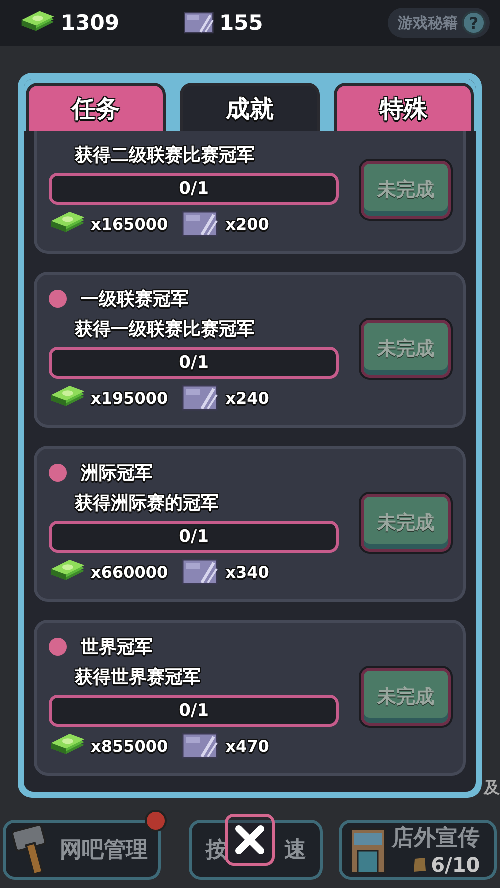 Image resolution: width=500 pixels, height=888 pixels. Describe the element at coordinates (250, 107) in the screenshot. I see `tab: 成就` at that location.